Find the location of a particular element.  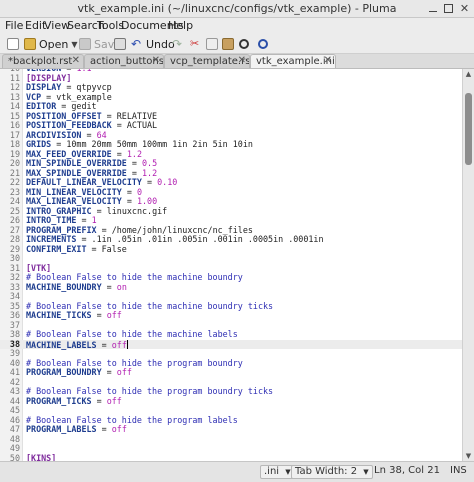

undo-button: ↶ Undo is located at coordinates (153, 44).